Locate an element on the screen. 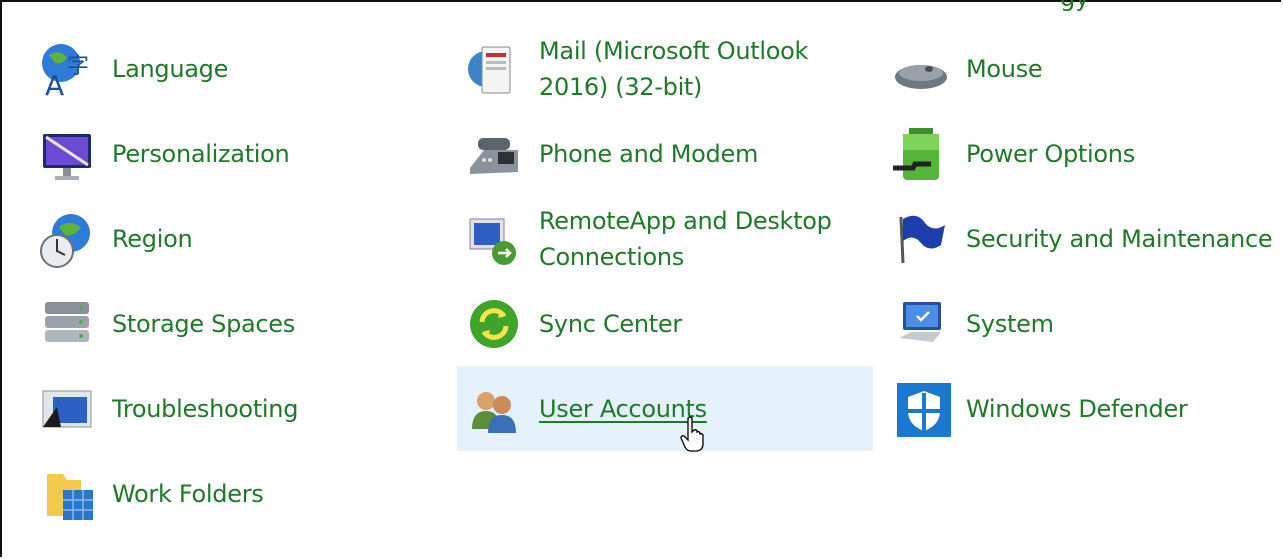  windows-defender-icon is located at coordinates (921, 409).